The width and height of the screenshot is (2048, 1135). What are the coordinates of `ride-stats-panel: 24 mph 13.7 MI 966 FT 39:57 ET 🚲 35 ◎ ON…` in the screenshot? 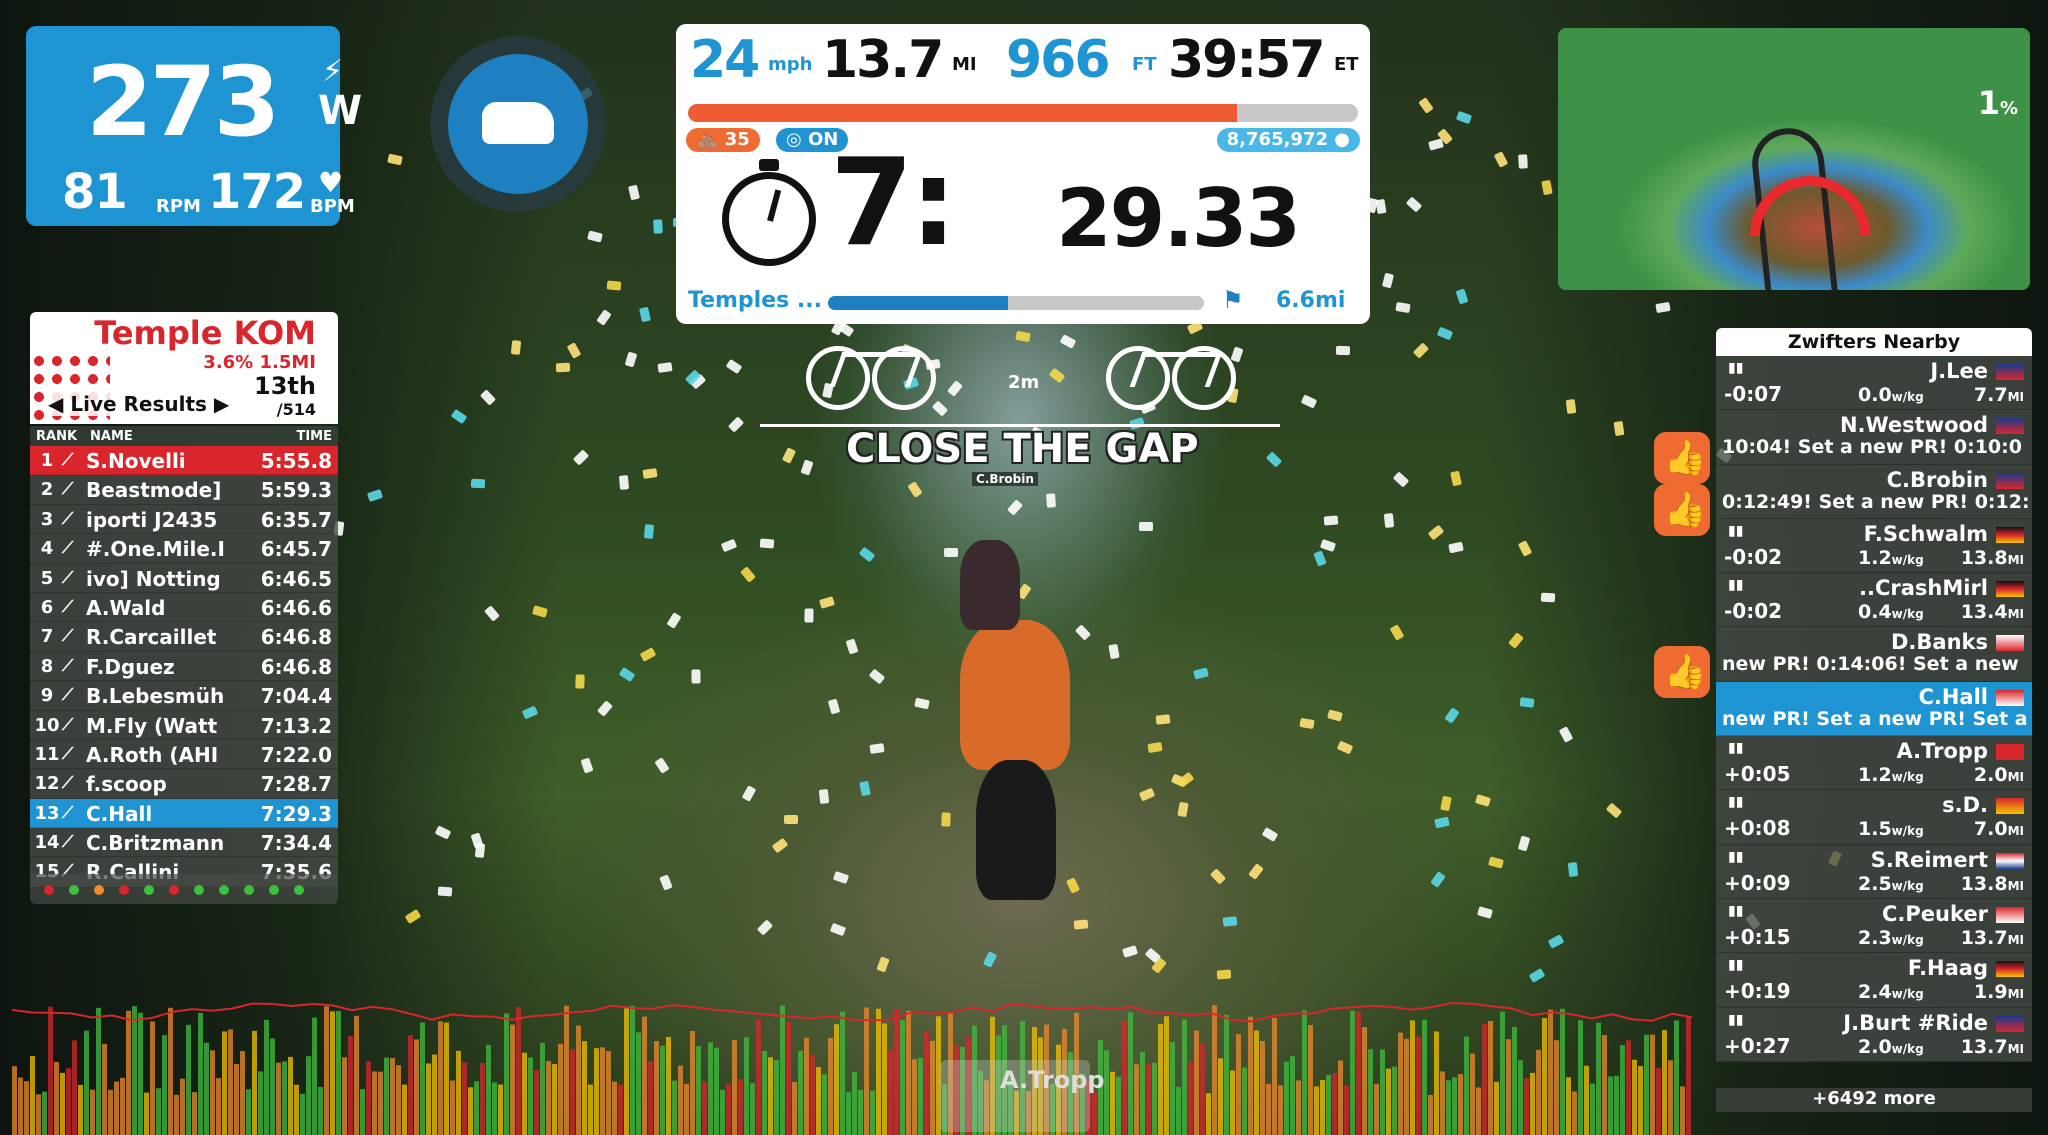 It's located at (1023, 174).